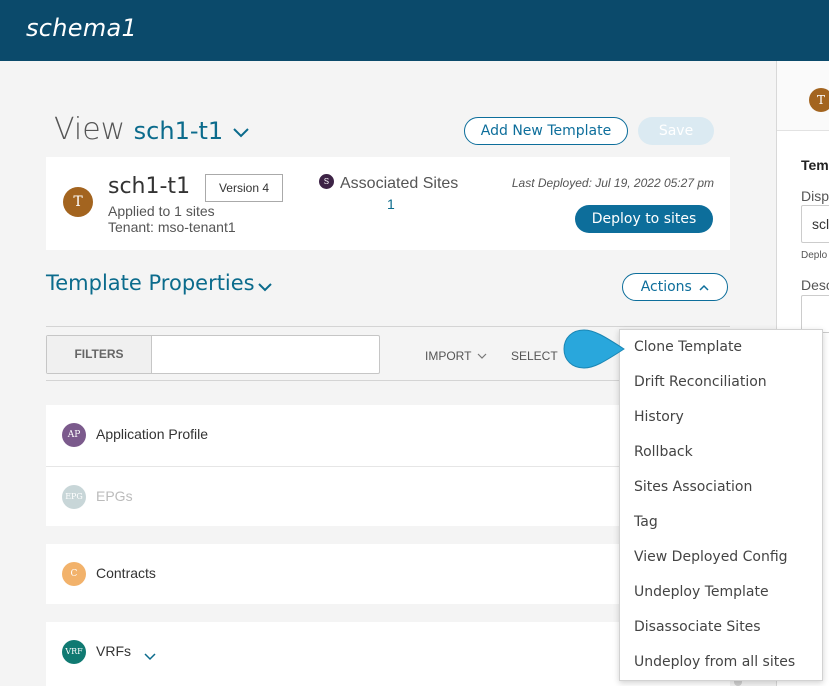 This screenshot has width=829, height=686. Describe the element at coordinates (704, 287) in the screenshot. I see `chevron-up-icon` at that location.